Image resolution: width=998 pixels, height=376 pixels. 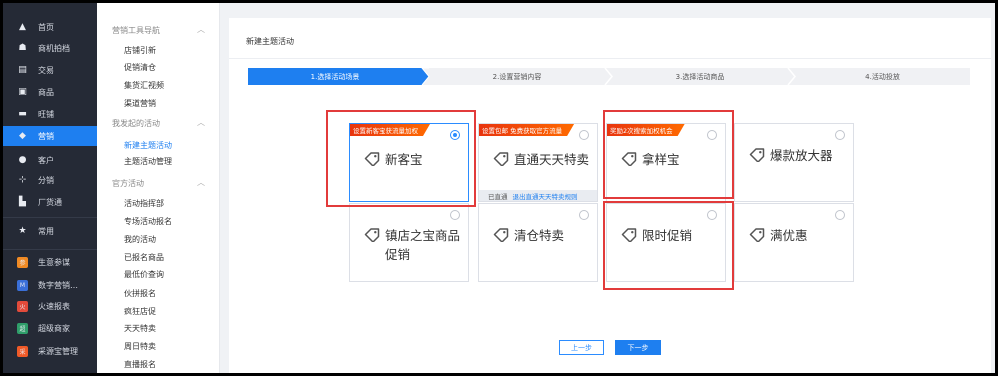 I want to click on report-app-icon: 火, so click(x=22, y=306).